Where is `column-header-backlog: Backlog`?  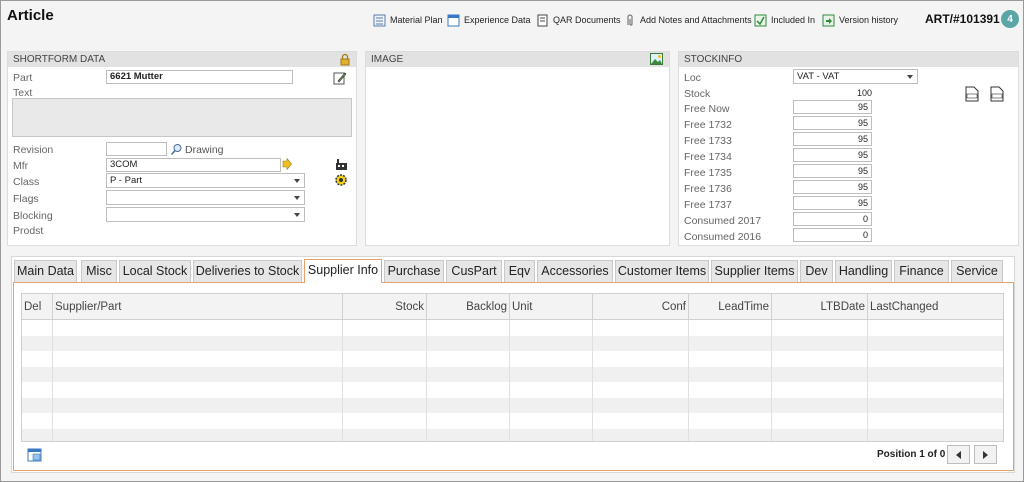 column-header-backlog: Backlog is located at coordinates (468, 307).